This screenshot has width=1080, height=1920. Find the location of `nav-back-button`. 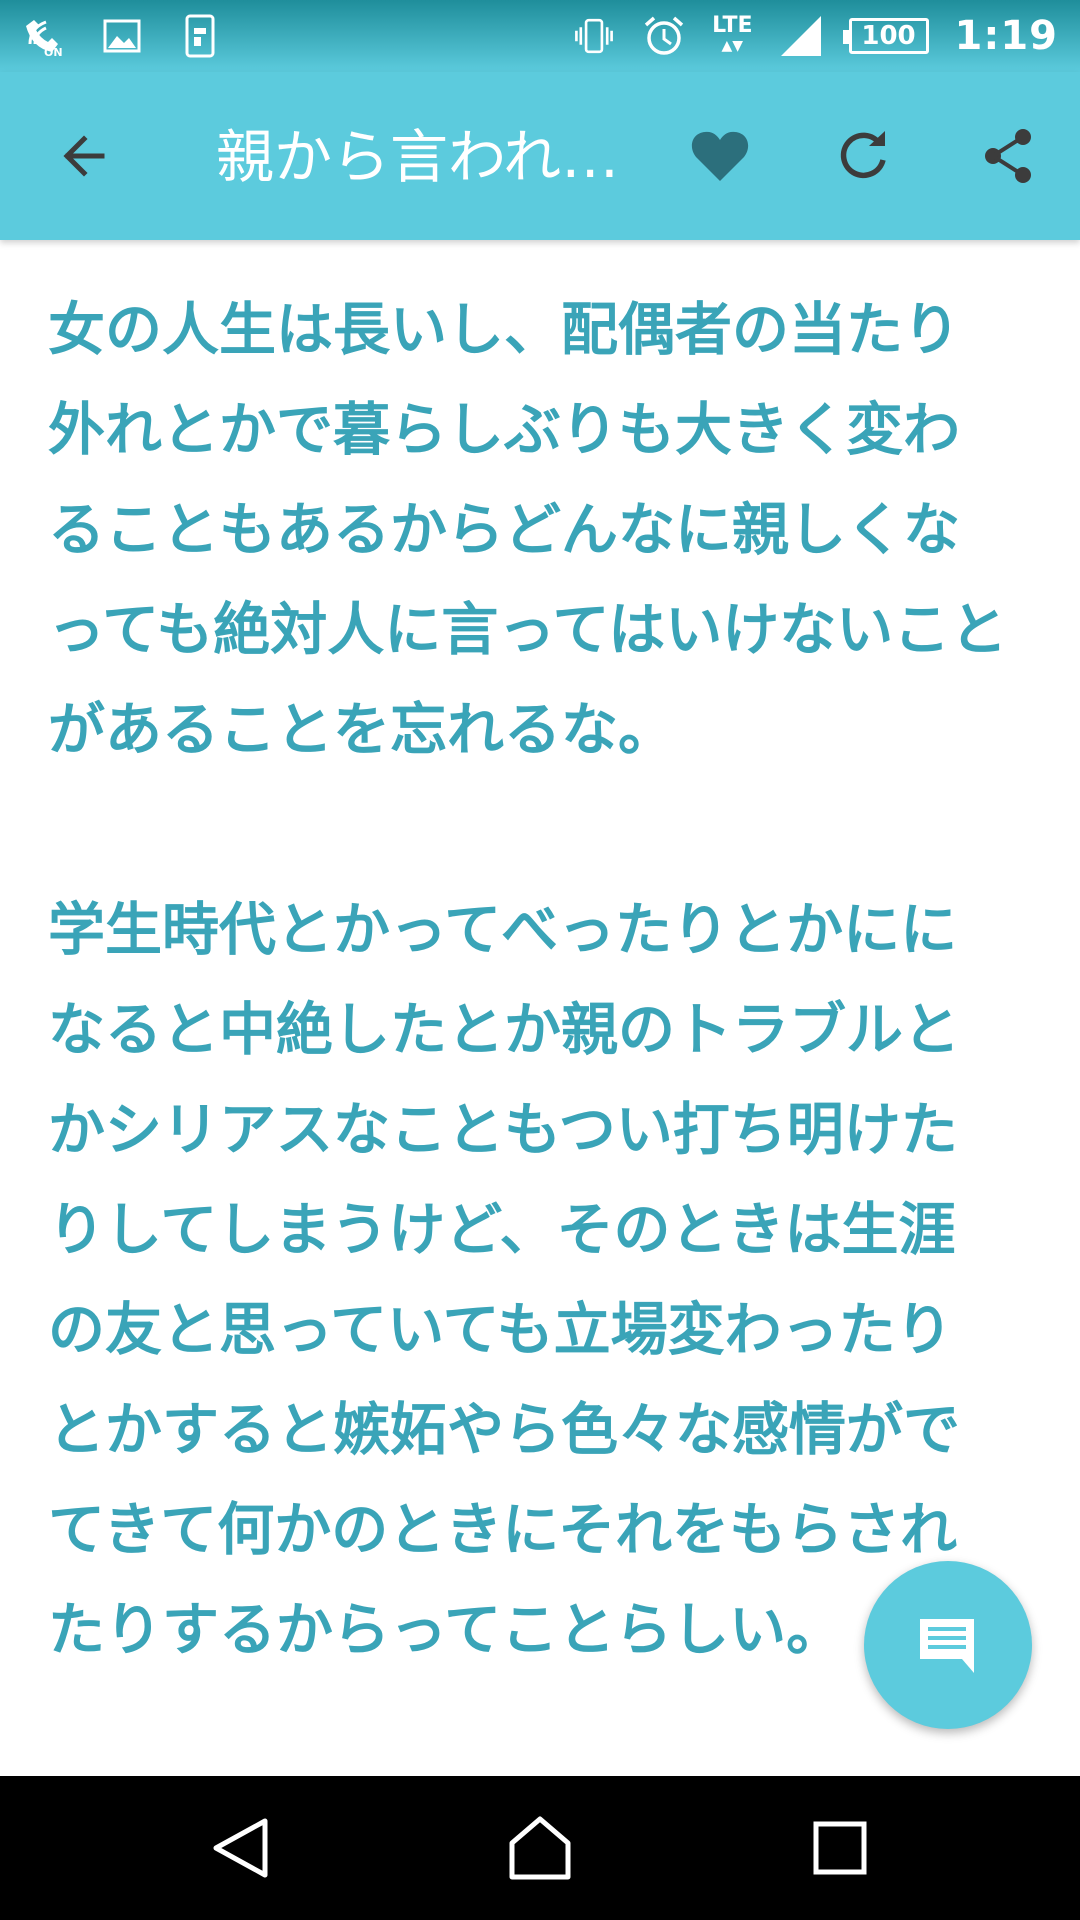

nav-back-button is located at coordinates (240, 1848).